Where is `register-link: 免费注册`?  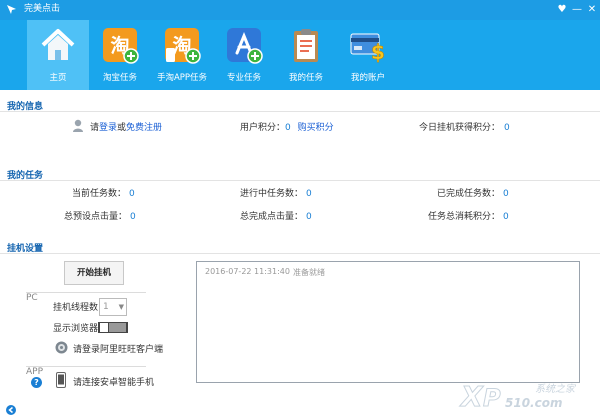 register-link: 免费注册 is located at coordinates (144, 128).